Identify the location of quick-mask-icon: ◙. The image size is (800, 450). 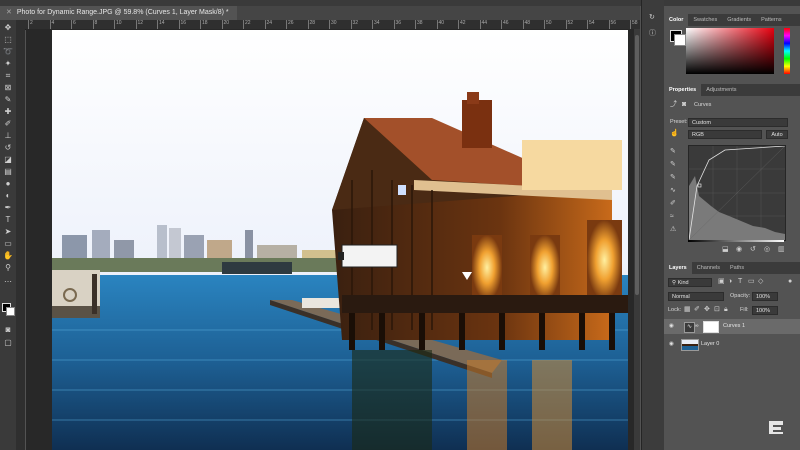
(8, 330).